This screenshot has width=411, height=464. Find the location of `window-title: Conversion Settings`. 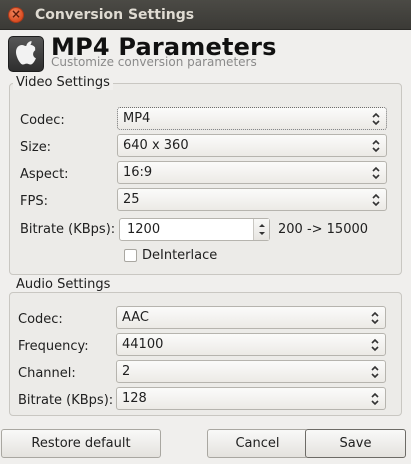

window-title: Conversion Settings is located at coordinates (115, 15).